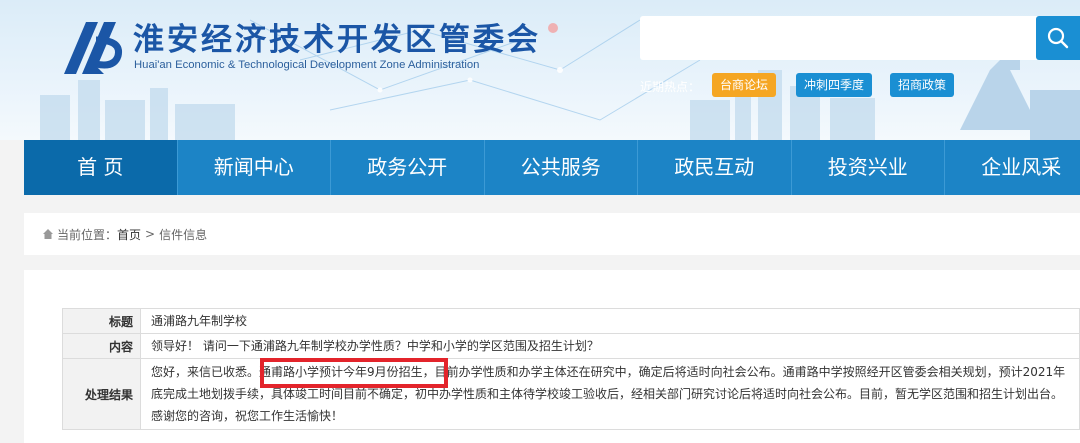  I want to click on title-value: 通浦路九年制学校, so click(610, 321).